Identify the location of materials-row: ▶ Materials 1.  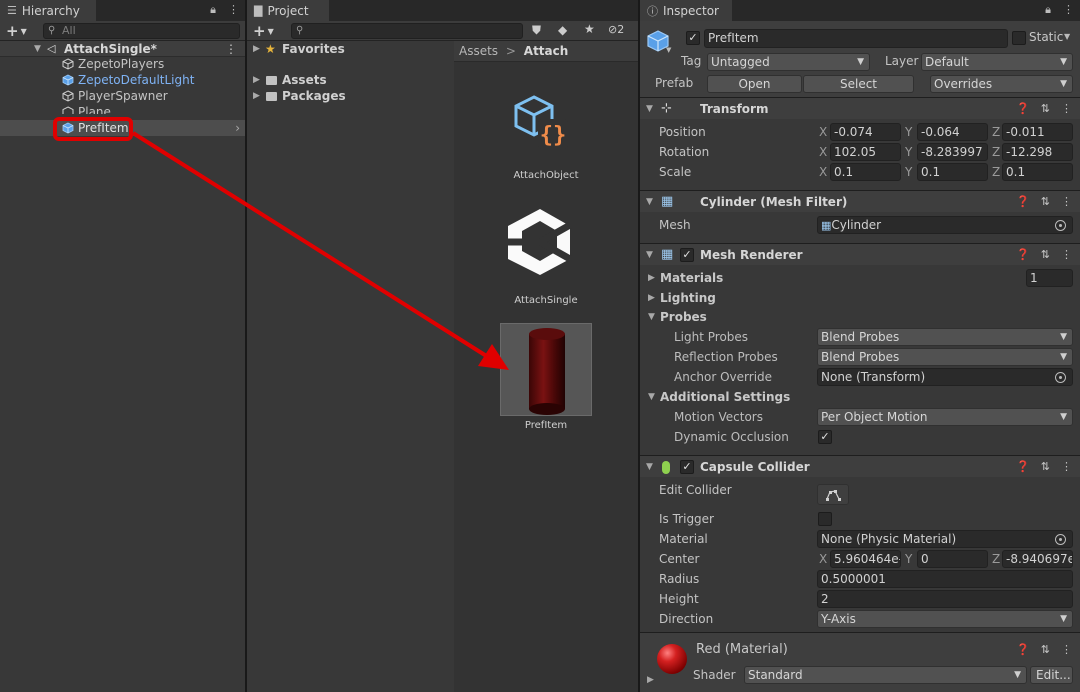
(860, 278).